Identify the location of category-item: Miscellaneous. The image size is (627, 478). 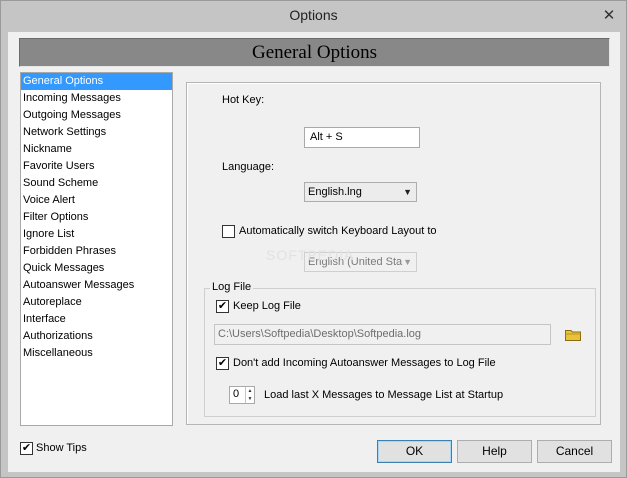
(96, 353).